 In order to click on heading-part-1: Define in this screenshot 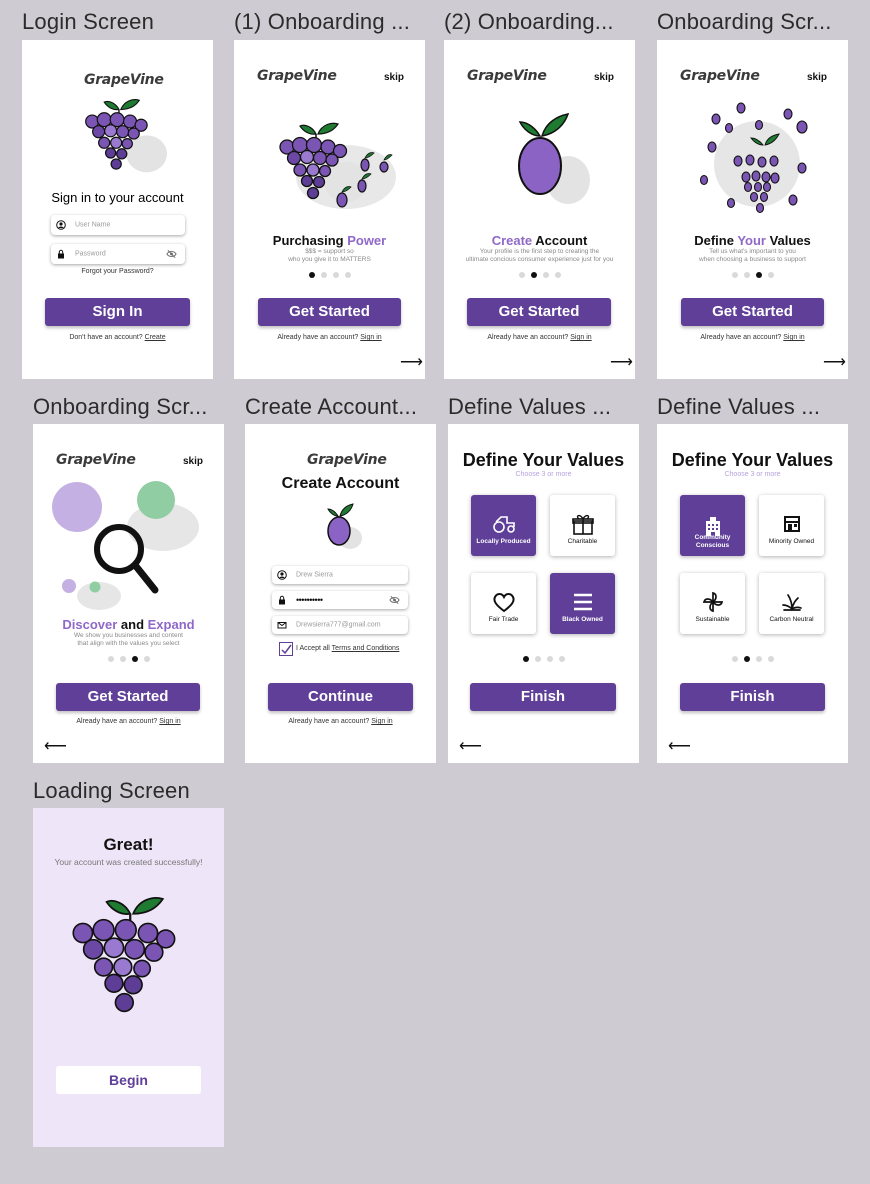, I will do `click(716, 240)`.